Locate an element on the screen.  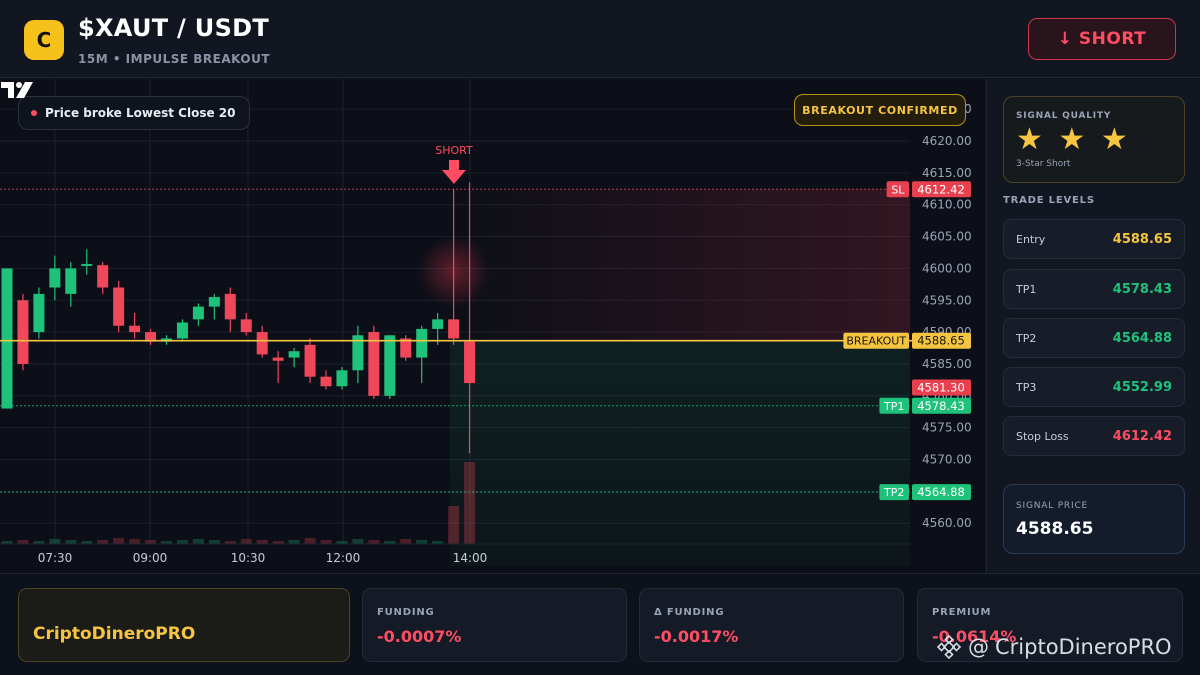
y-tick-label: 4585.00 is located at coordinates (947, 364).